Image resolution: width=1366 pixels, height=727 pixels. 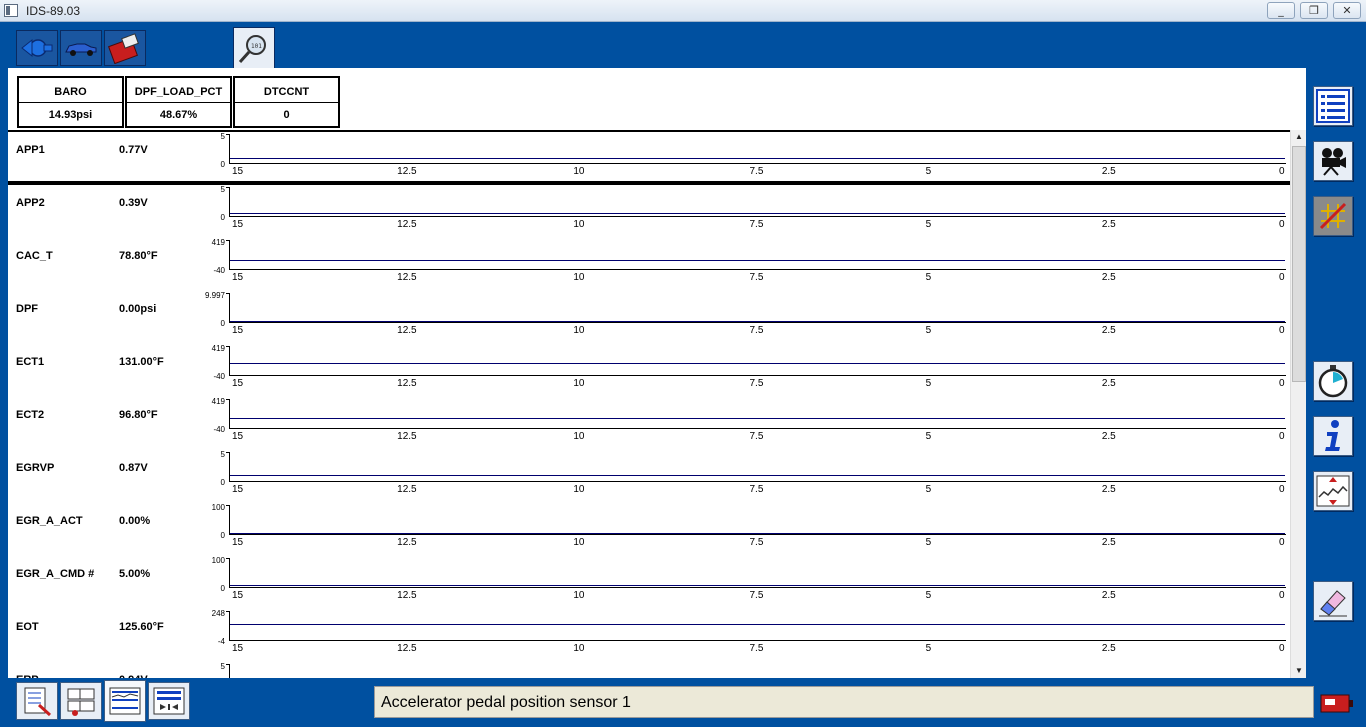 I want to click on y-axis-min-label: -40, so click(x=219, y=376).